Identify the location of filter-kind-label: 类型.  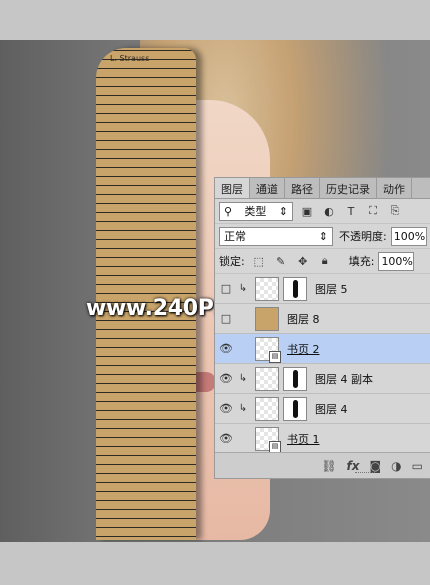
(255, 211).